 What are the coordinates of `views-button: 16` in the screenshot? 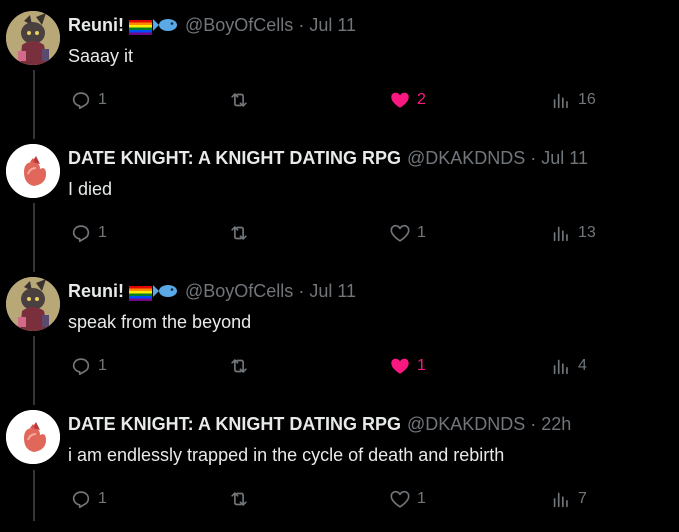 It's located at (573, 100).